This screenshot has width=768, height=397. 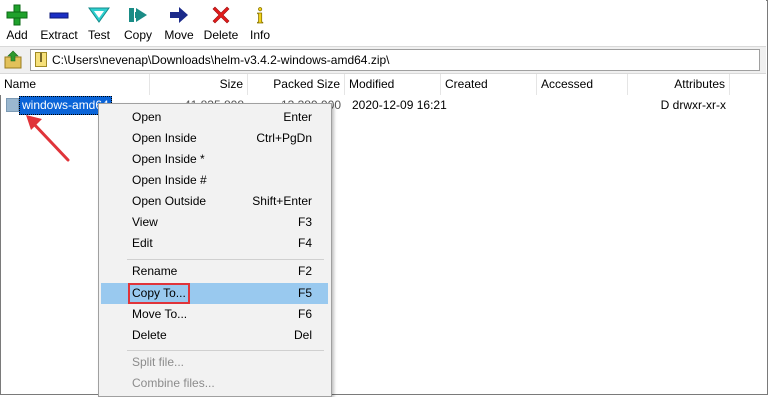 I want to click on add-icon, so click(x=17, y=15).